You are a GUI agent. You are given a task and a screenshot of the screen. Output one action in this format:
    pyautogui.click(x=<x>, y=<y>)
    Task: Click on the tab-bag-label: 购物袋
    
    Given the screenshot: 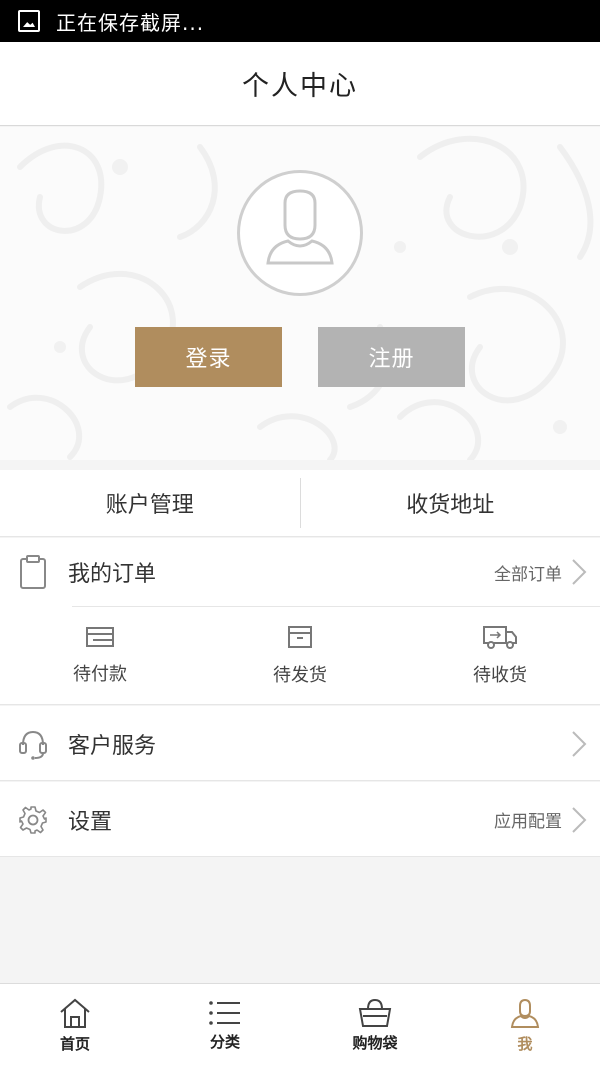 What is the action you would take?
    pyautogui.click(x=375, y=1043)
    